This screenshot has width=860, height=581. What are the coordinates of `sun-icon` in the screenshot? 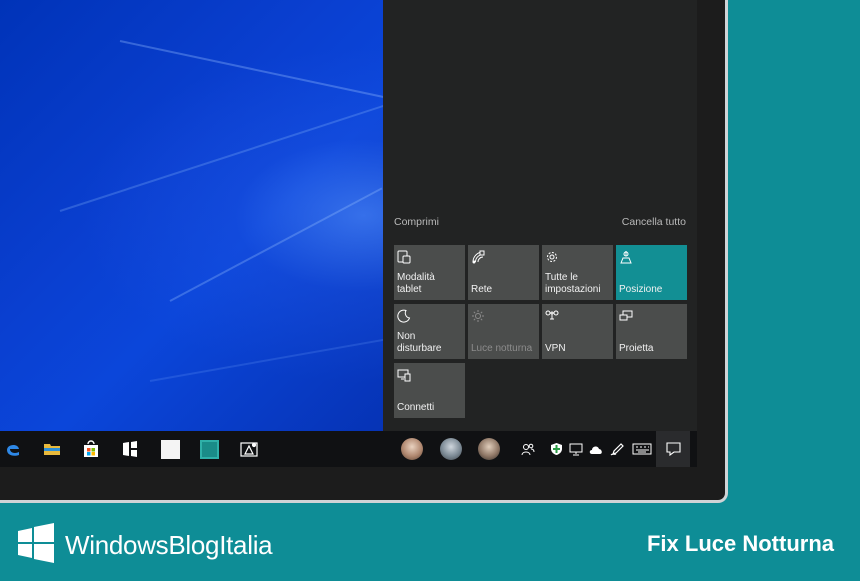 It's located at (478, 316).